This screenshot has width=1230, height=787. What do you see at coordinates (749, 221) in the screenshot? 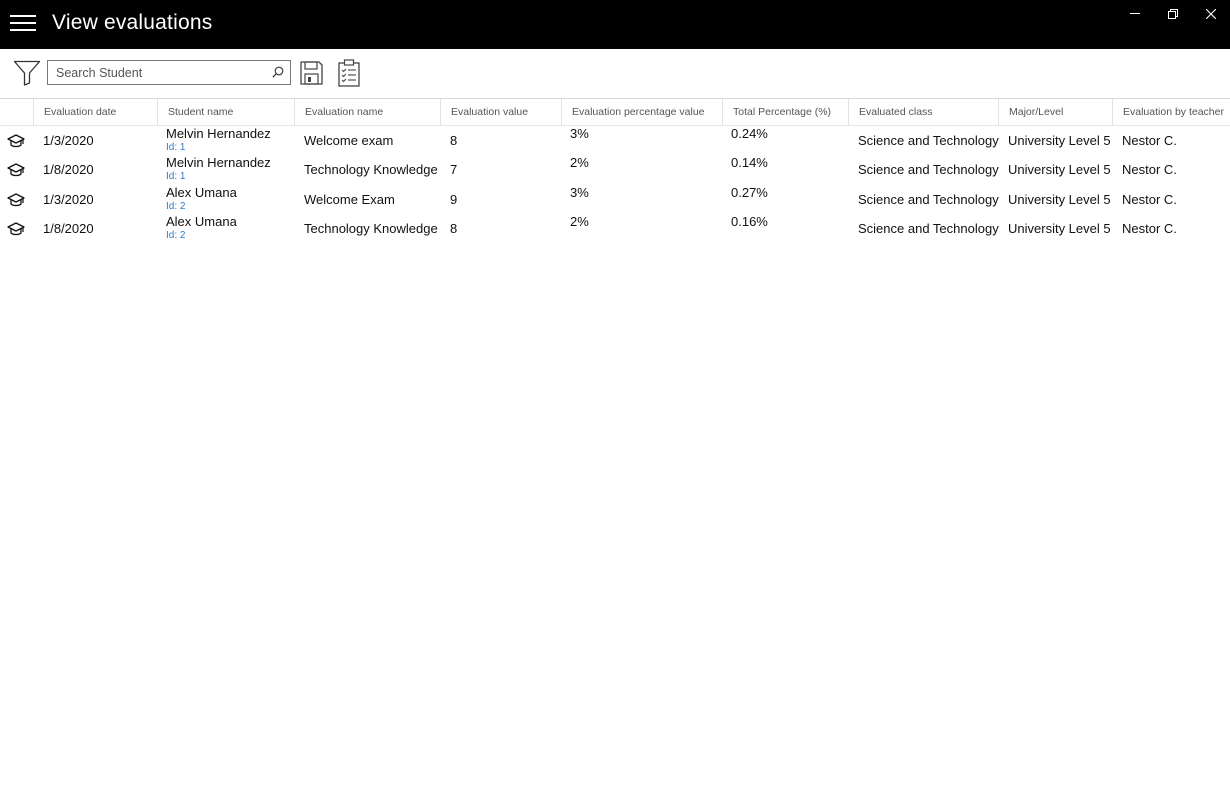
I see `total-percentage: 0.16%` at bounding box center [749, 221].